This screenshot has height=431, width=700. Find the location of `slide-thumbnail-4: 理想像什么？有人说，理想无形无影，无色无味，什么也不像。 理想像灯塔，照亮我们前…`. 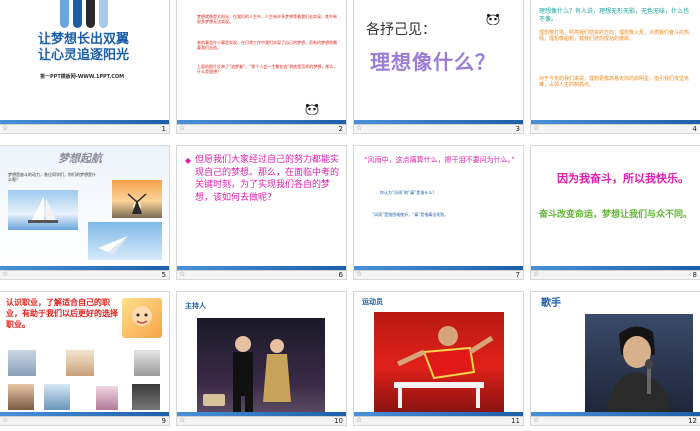

slide-thumbnail-4: 理想像什么？有人说，理想无形无影，无色无味，什么也不像。 理想像灯塔，照亮我们前… is located at coordinates (615, 66).